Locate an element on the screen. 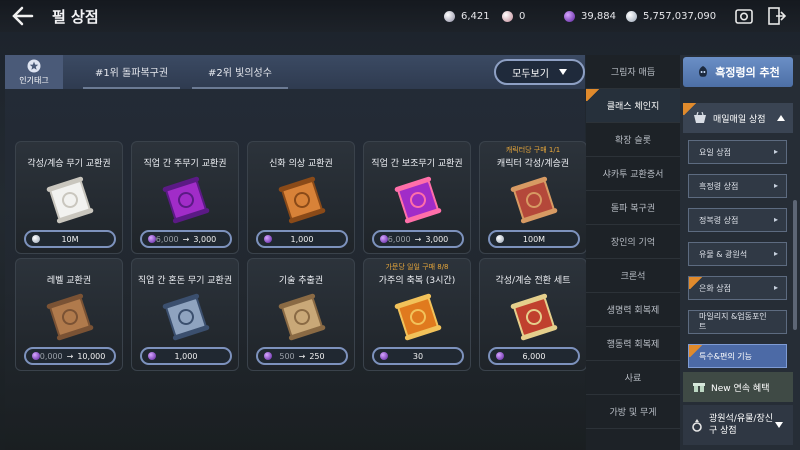 The height and width of the screenshot is (450, 800). item-card: 기술 추출권 500 → 250 is located at coordinates (301, 314).